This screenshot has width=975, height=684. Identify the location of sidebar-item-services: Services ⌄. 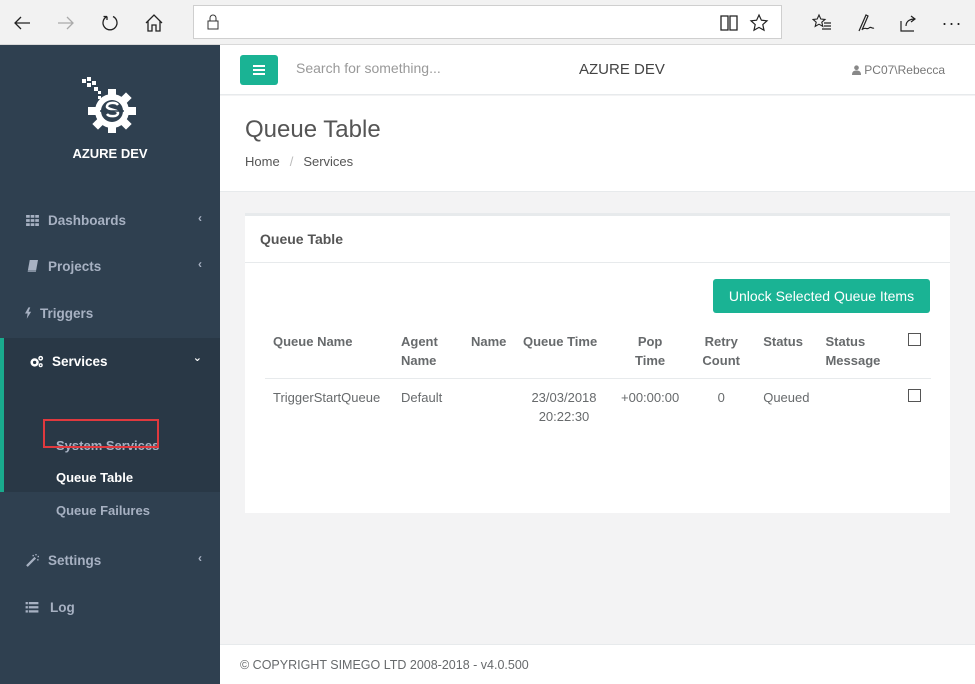
(110, 361).